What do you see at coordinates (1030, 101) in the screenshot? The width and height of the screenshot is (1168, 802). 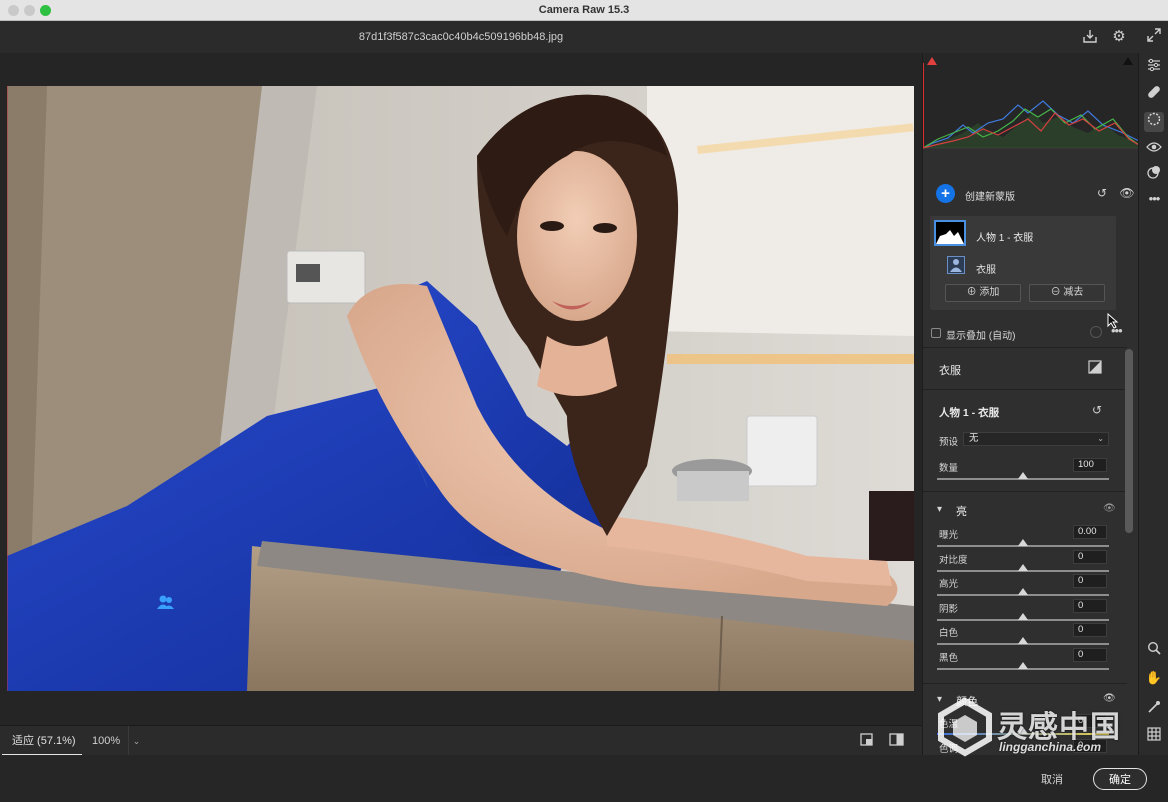 I see `histogram` at bounding box center [1030, 101].